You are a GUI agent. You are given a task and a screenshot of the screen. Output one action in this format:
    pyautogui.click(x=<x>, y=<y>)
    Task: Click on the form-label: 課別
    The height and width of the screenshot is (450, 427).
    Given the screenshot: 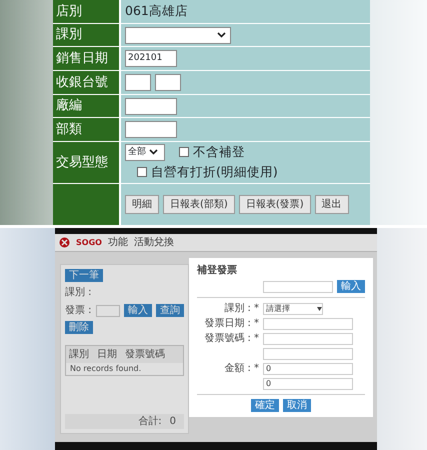 What is the action you would take?
    pyautogui.click(x=86, y=35)
    